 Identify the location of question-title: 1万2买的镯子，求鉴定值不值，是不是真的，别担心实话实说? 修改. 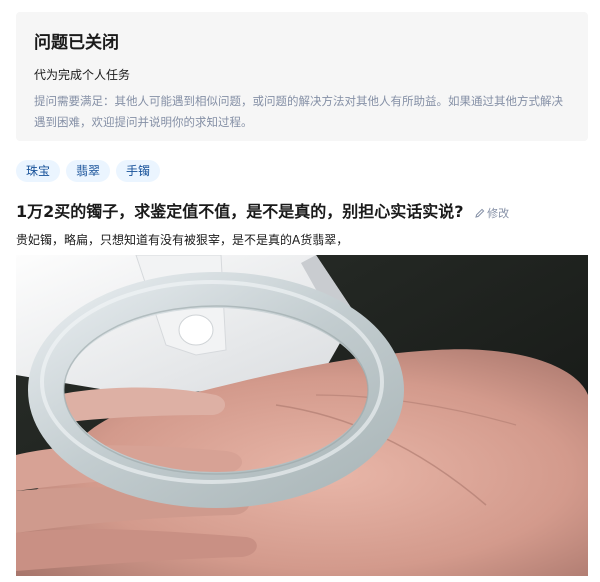
(301, 210).